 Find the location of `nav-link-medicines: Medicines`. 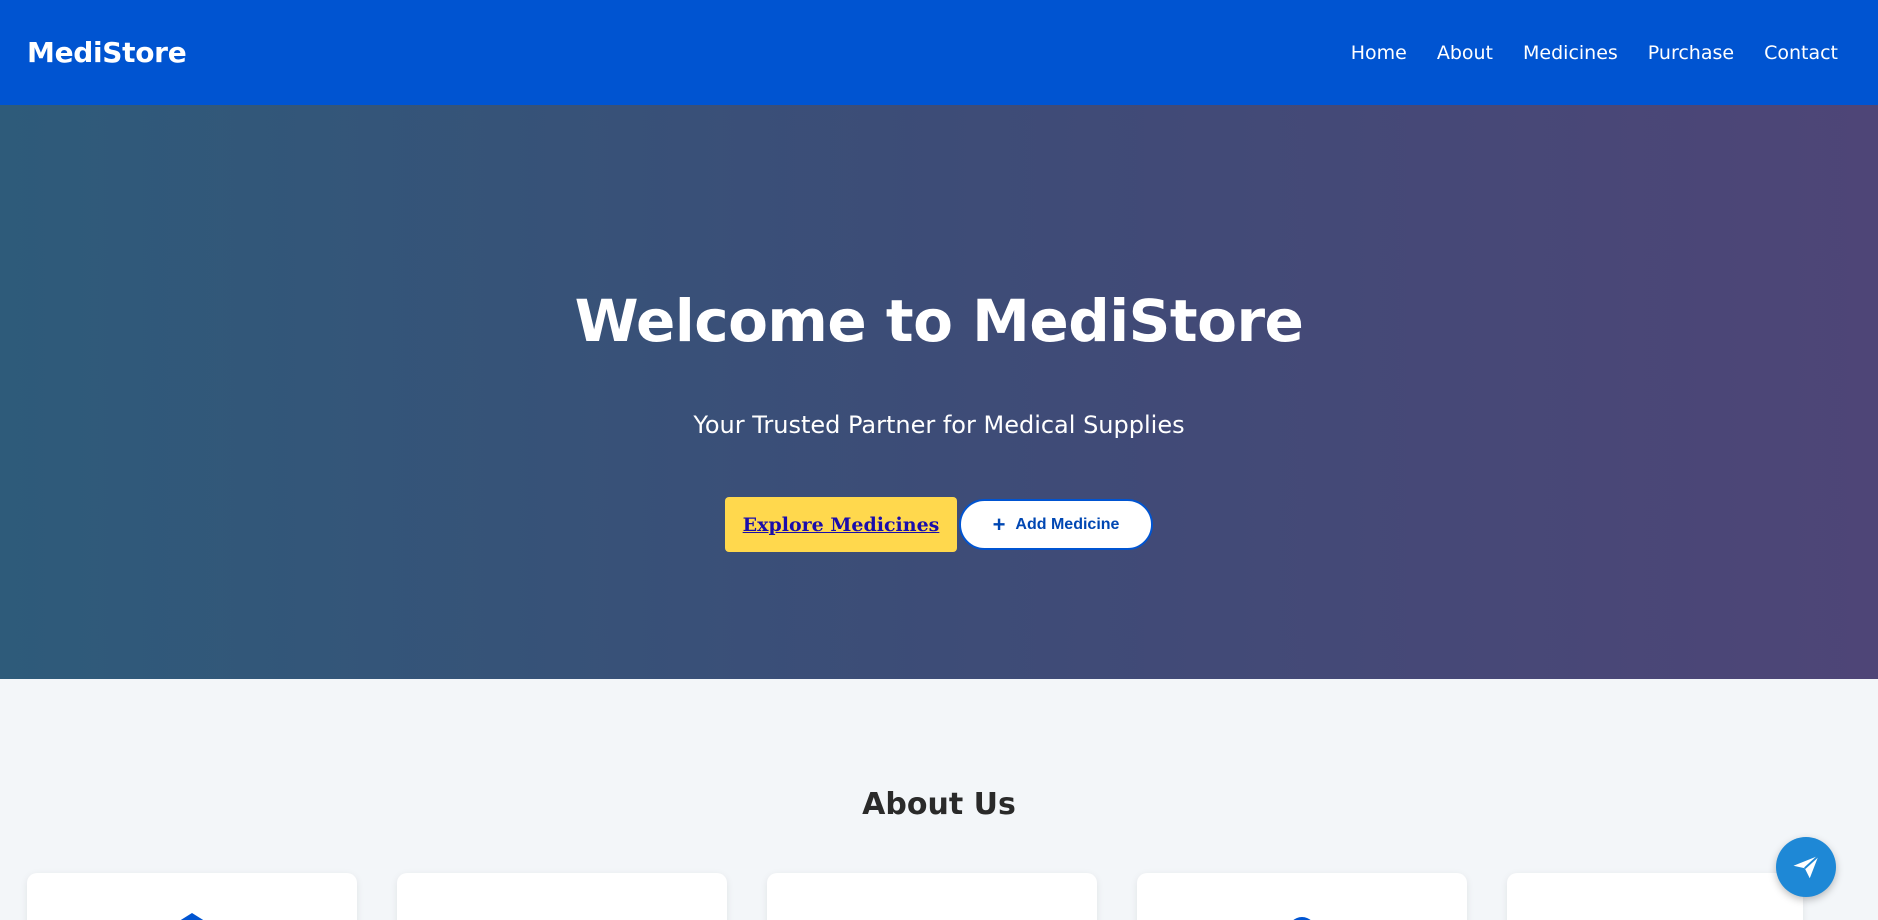

nav-link-medicines: Medicines is located at coordinates (1570, 53).